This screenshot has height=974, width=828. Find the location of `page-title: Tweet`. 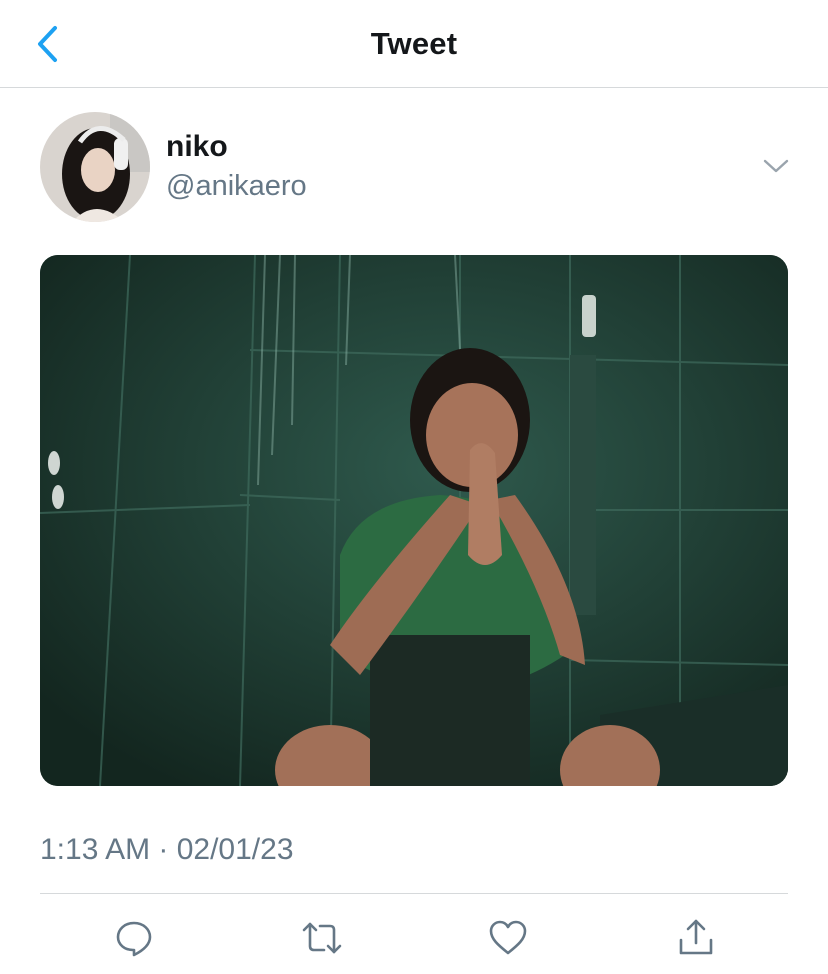

page-title: Tweet is located at coordinates (414, 43).